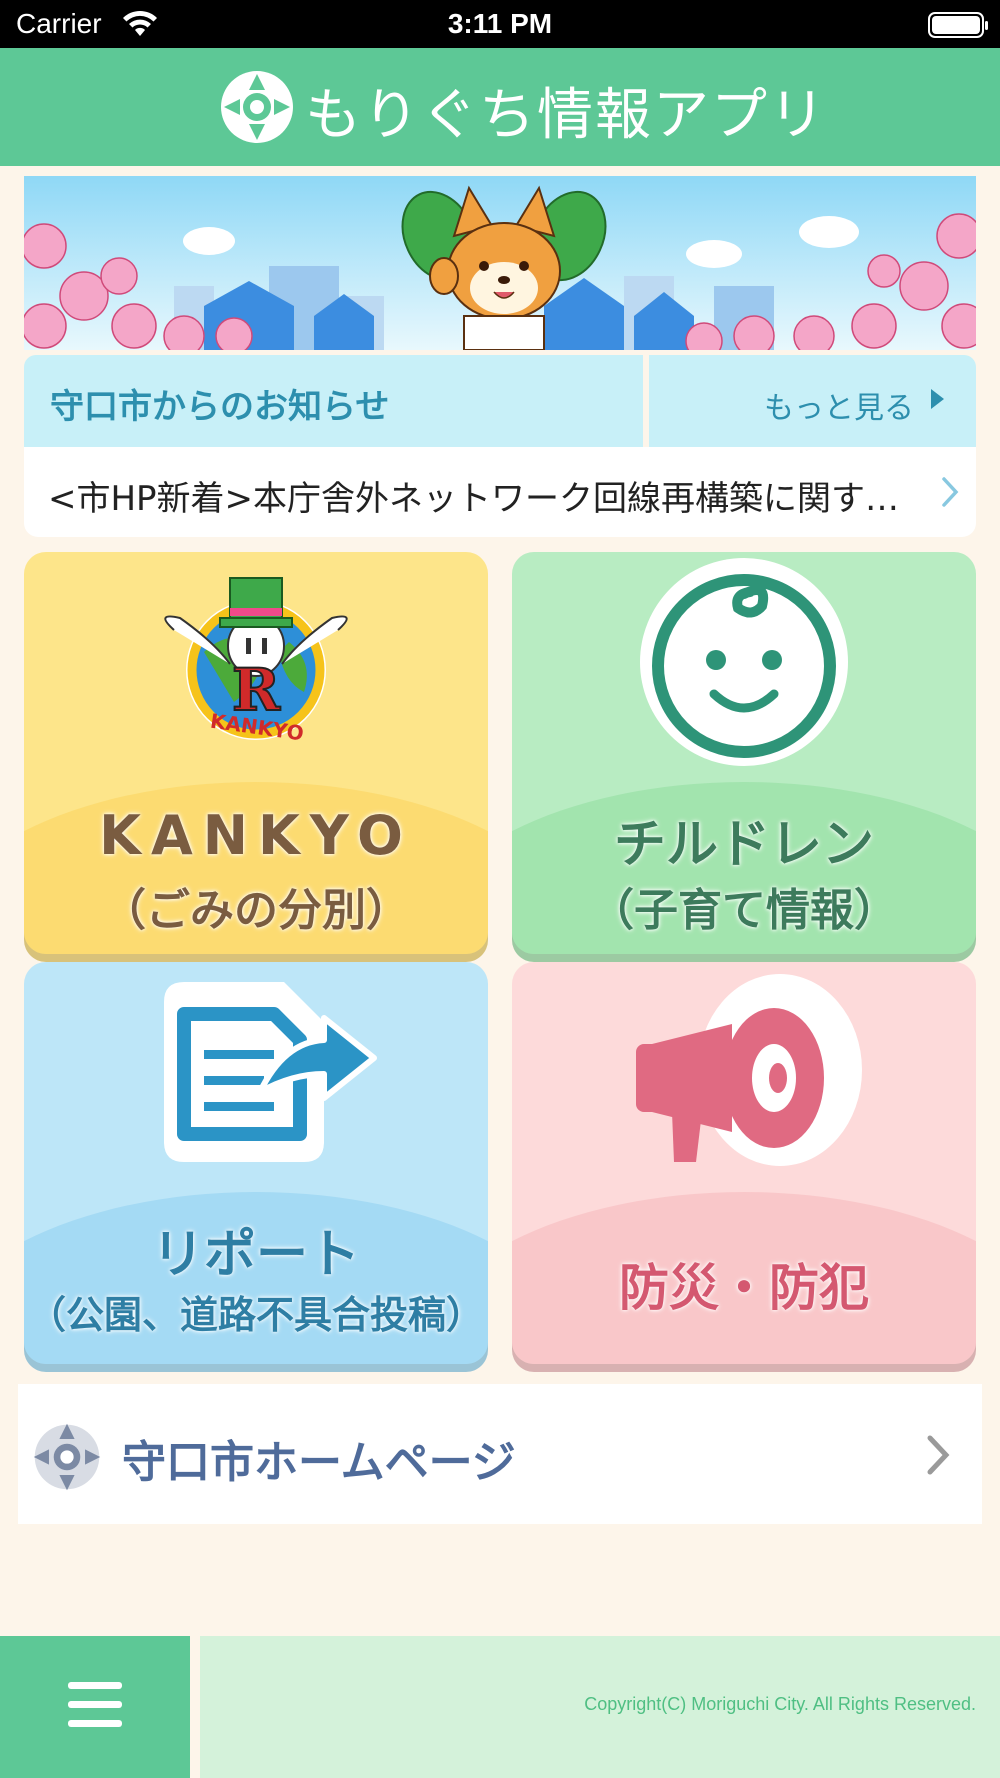  I want to click on children-tile-button: チルドレン （子育て情報）, so click(744, 753).